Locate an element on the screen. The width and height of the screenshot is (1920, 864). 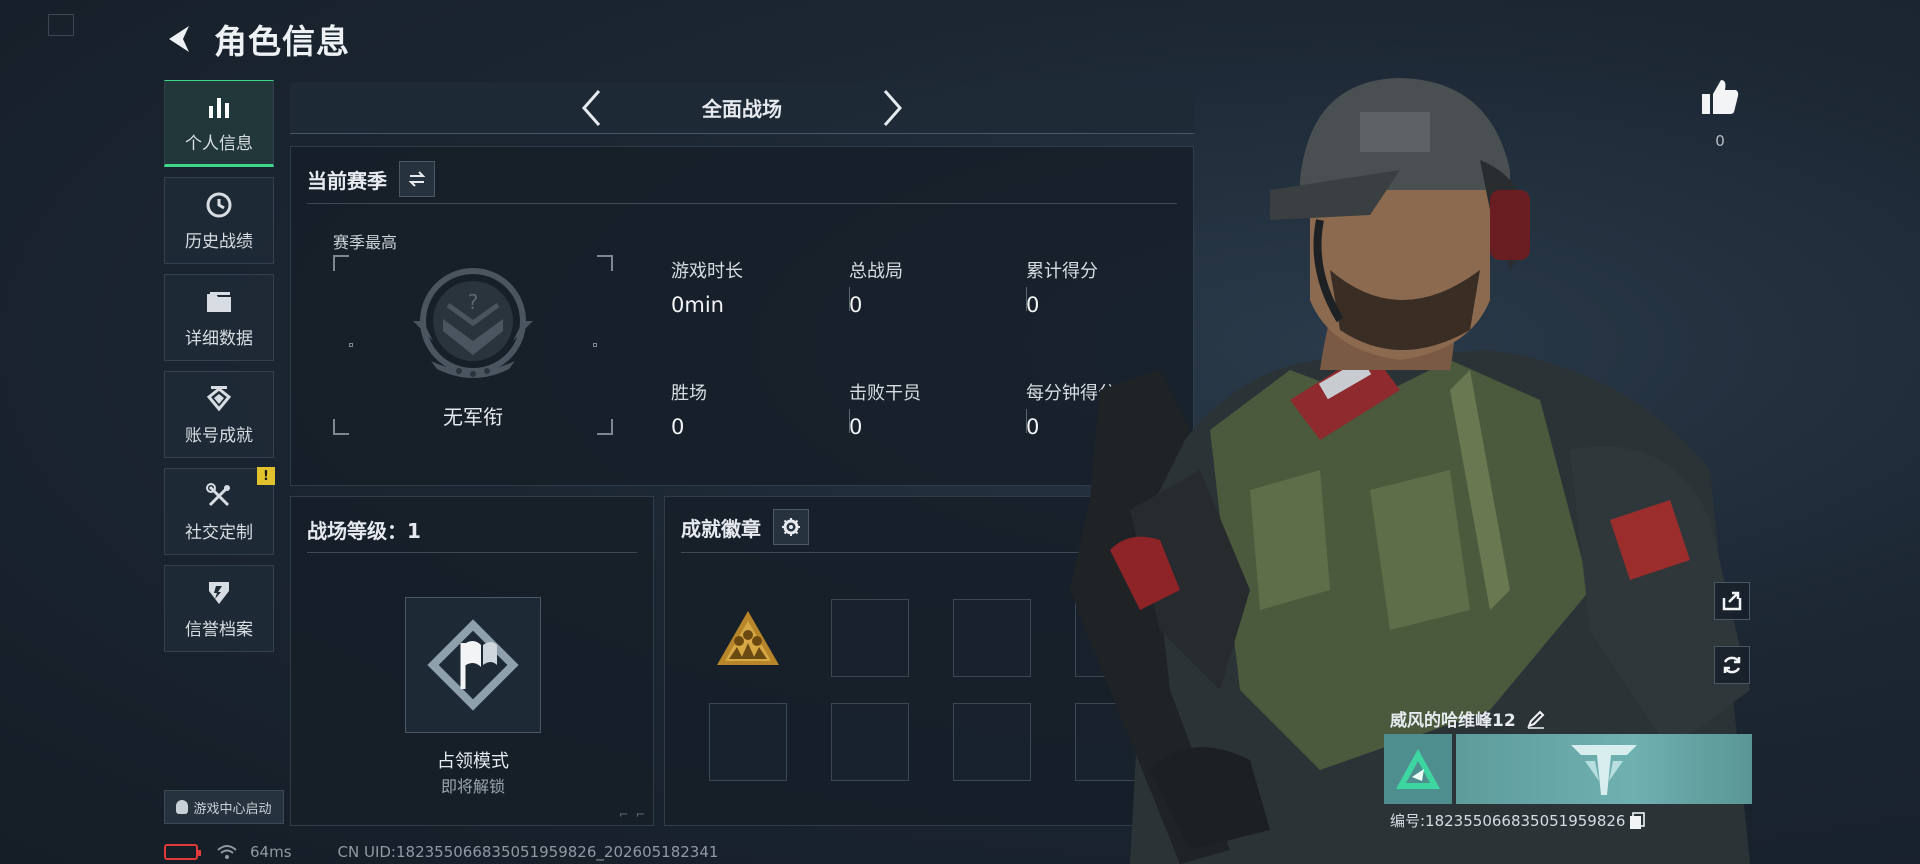
battery-icon is located at coordinates (182, 852).